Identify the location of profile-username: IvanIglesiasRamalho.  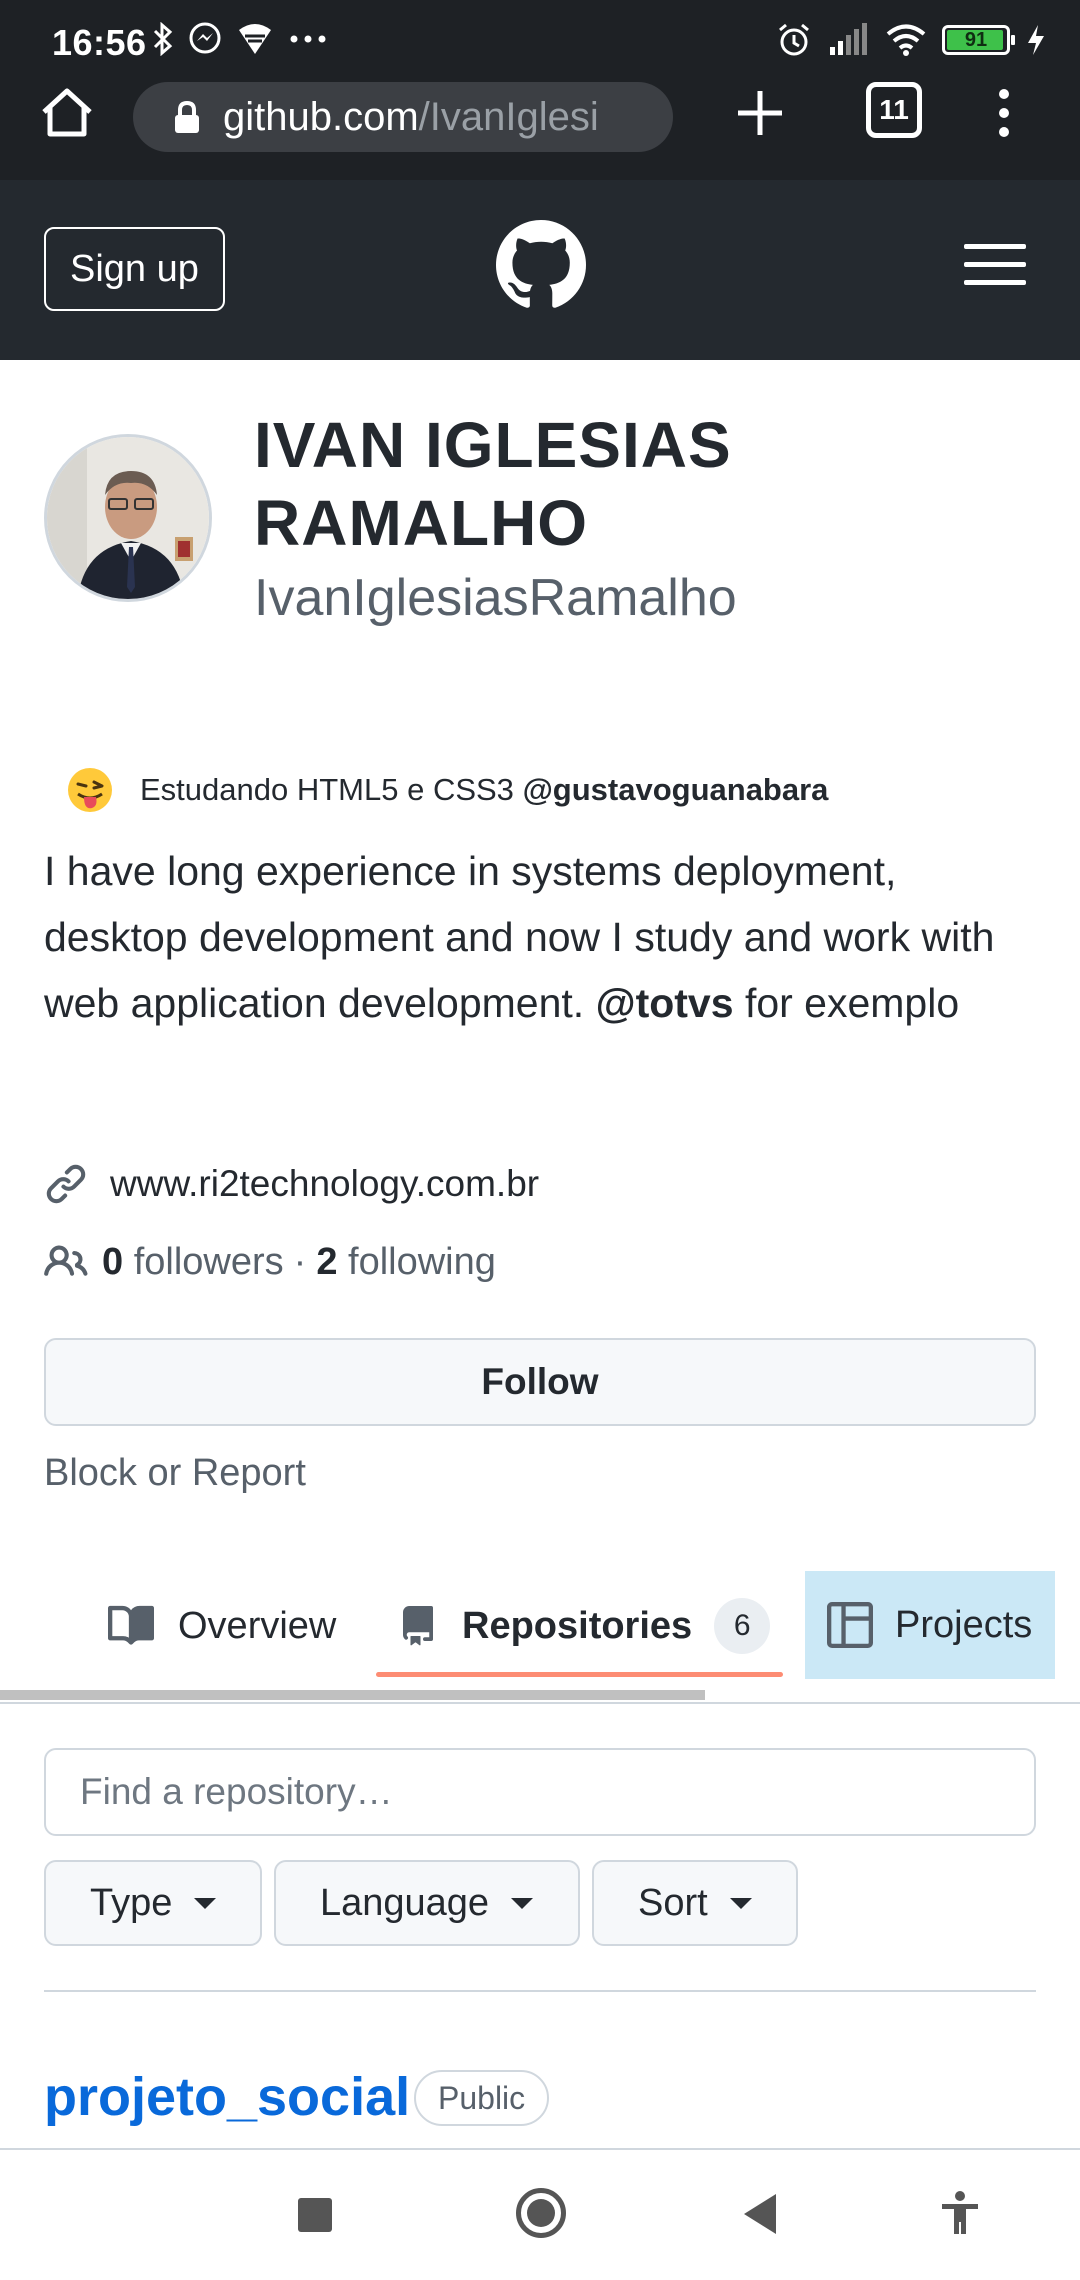
(495, 598).